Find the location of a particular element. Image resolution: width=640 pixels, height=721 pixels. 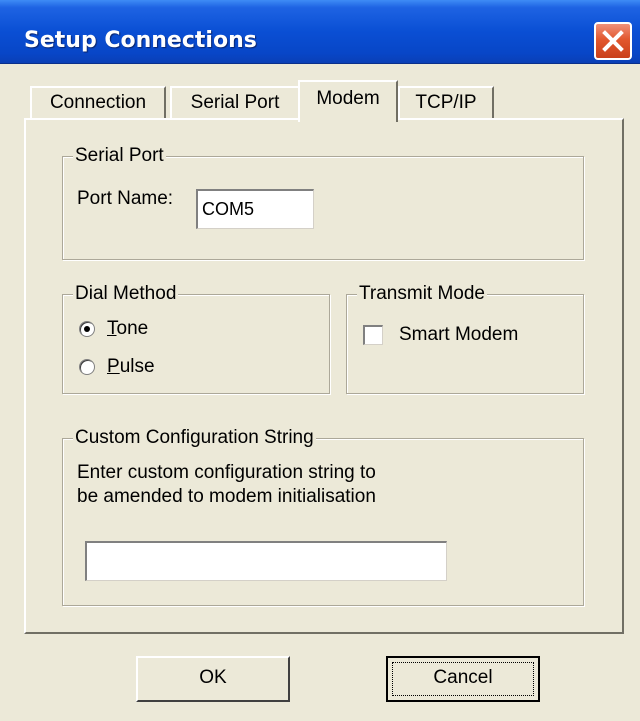

ok-button: OK is located at coordinates (213, 679).